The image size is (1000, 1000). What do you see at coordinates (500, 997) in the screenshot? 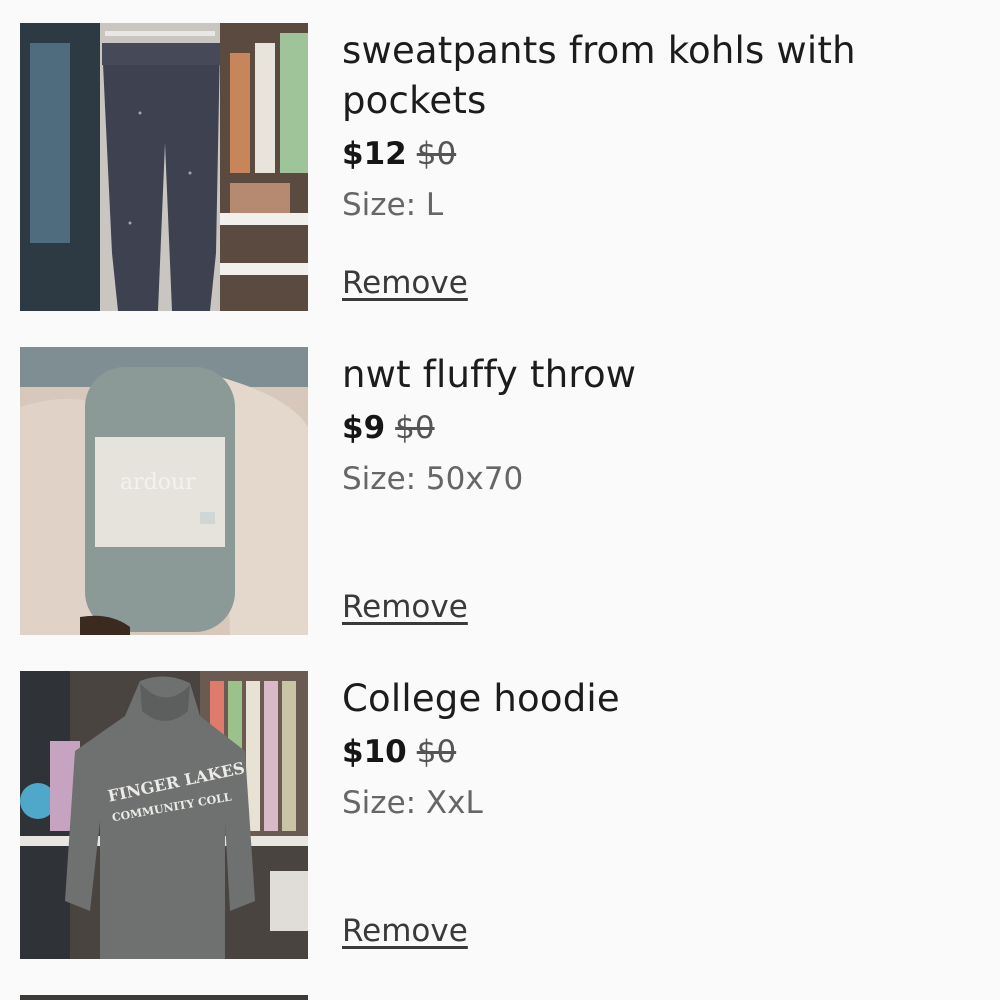
I see `cart-item-partial` at bounding box center [500, 997].